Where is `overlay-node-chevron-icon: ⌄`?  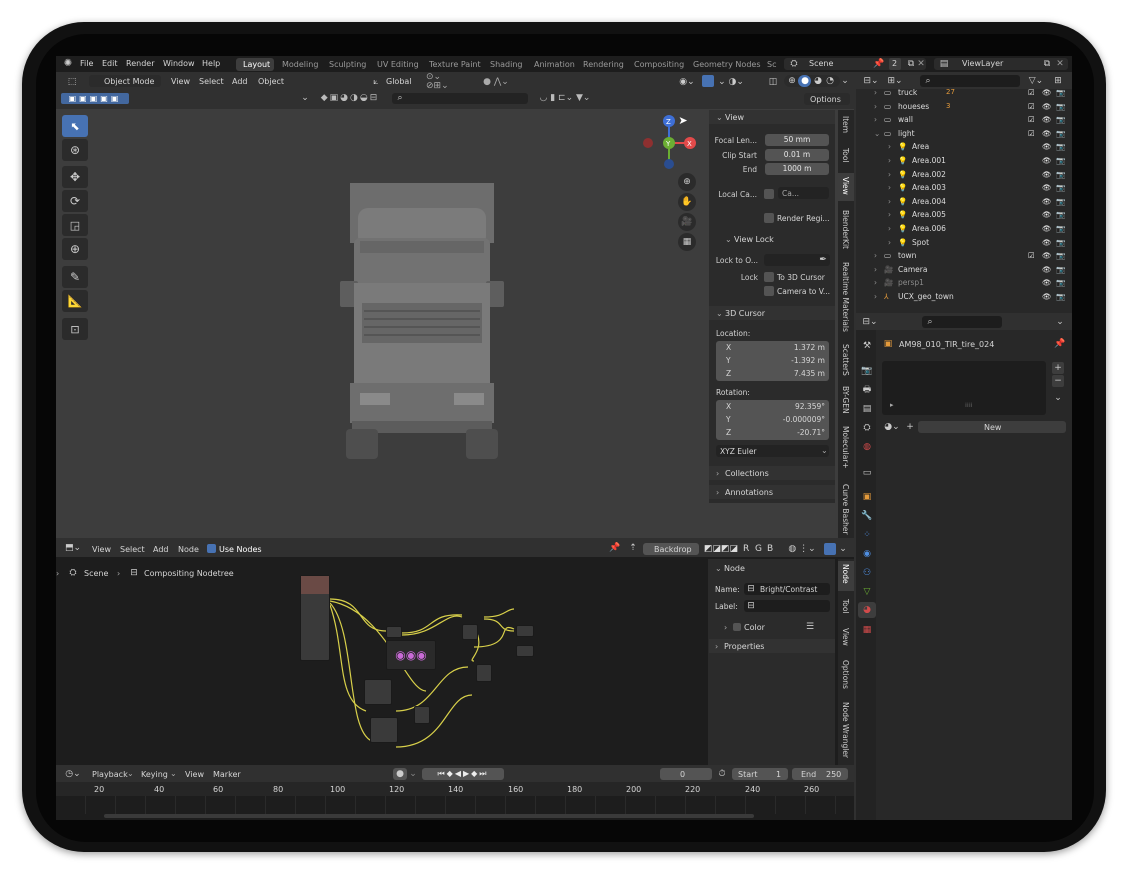
overlay-node-chevron-icon: ⌄ is located at coordinates (843, 549).